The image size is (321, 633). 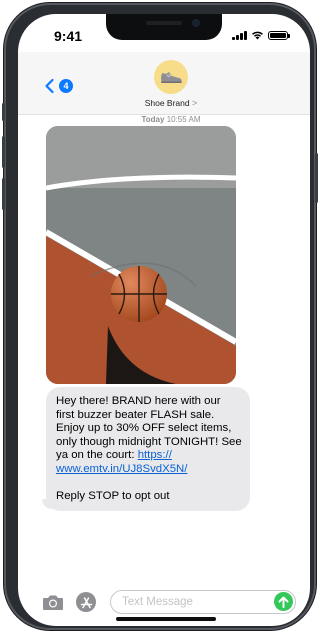 I want to click on camera-icon, so click(x=53, y=602).